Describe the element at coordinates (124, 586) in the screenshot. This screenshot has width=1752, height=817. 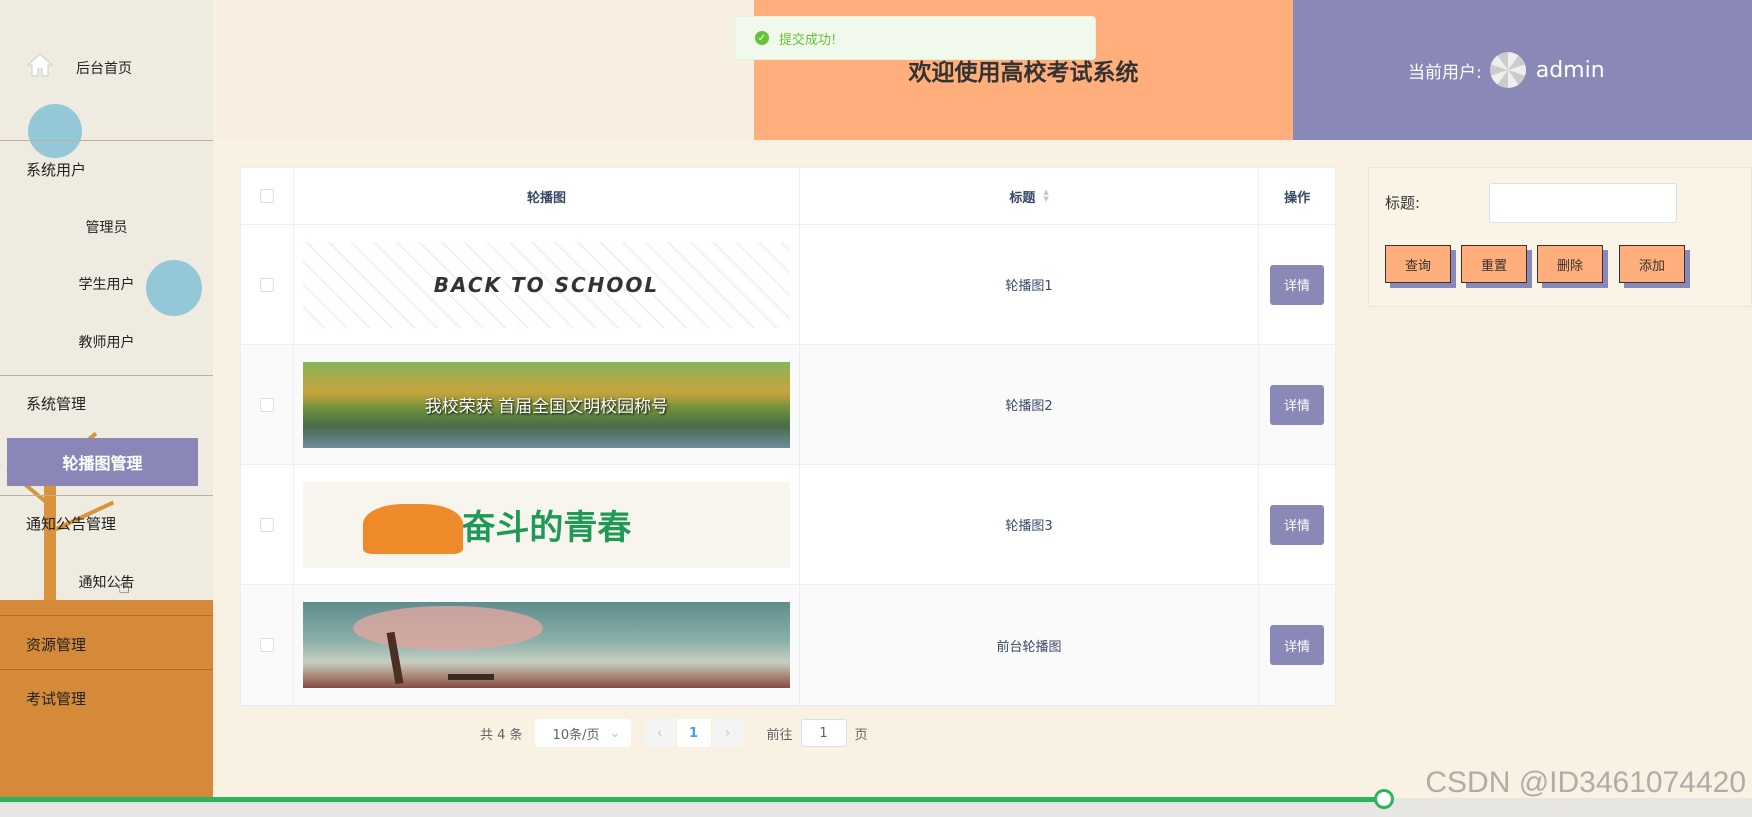
I see `hand-cursor-icon: ☝` at that location.